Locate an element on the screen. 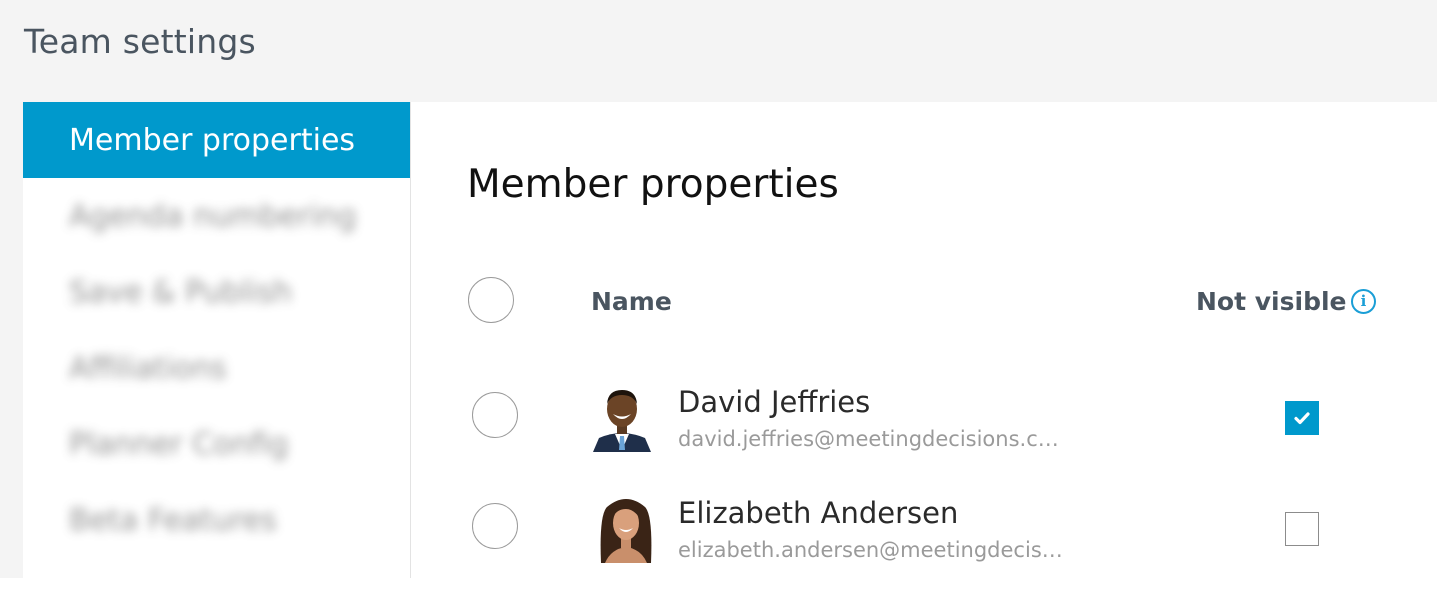  member-name: David Jeffries is located at coordinates (774, 402).